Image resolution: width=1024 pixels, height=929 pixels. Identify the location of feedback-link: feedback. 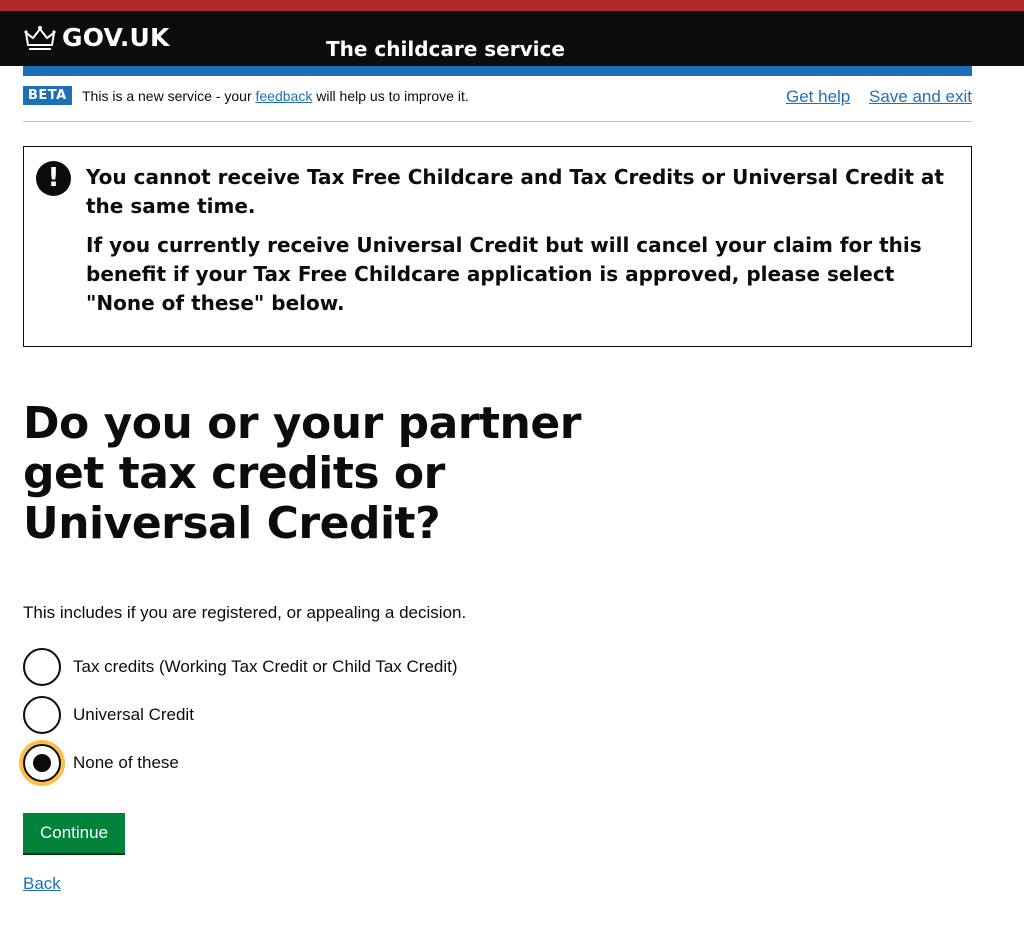
(284, 96).